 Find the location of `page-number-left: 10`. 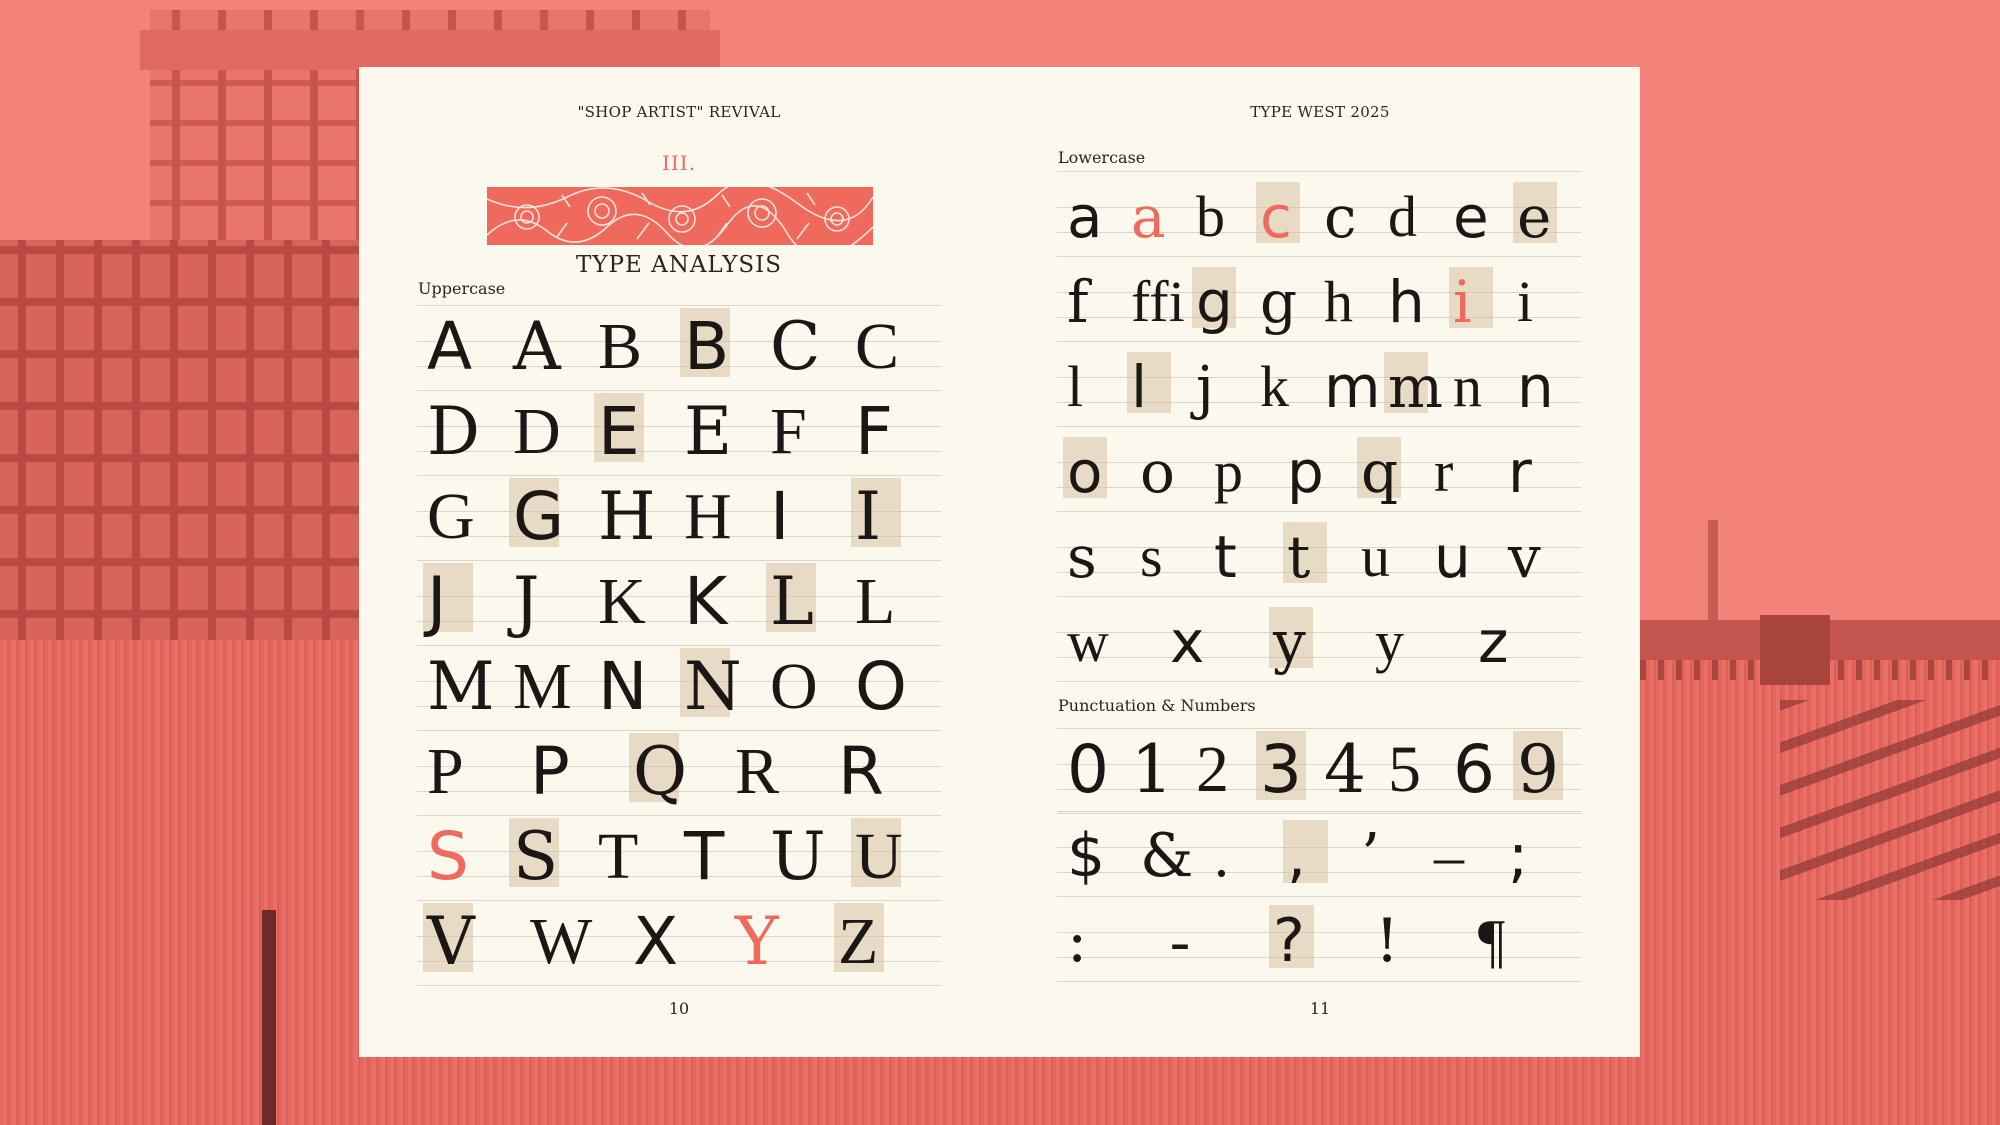

page-number-left: 10 is located at coordinates (679, 1008).